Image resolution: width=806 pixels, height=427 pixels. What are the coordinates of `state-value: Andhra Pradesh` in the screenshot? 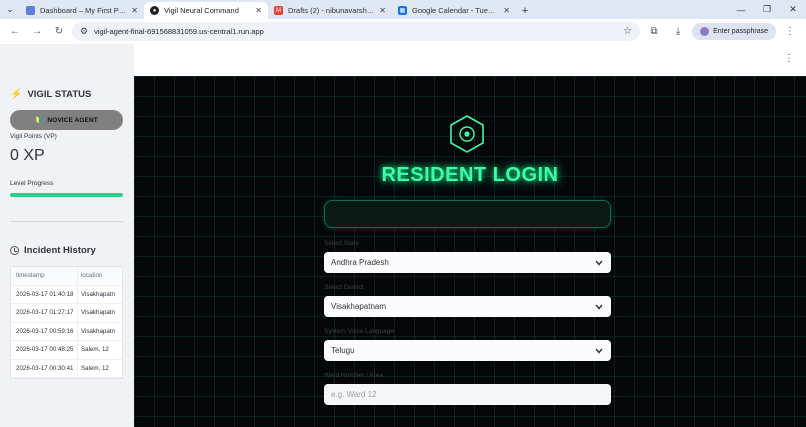 It's located at (360, 262).